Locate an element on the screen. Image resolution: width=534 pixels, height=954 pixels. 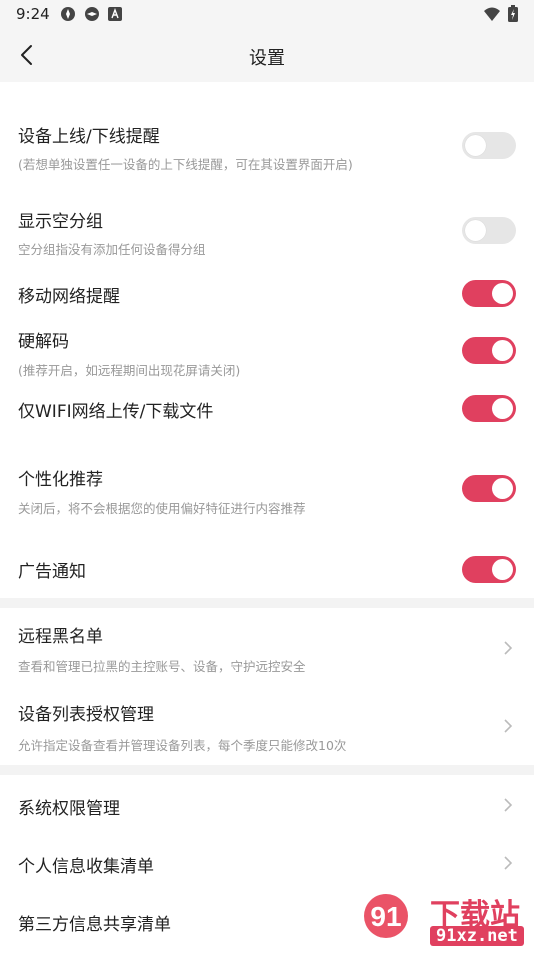
setting-label: 硬解码 is located at coordinates (43, 342).